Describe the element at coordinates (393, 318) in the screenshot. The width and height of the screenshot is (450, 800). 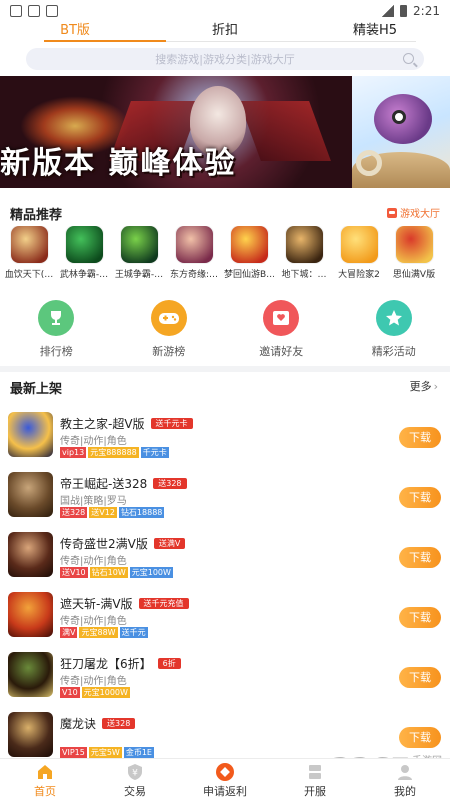
I see `star-icon` at that location.